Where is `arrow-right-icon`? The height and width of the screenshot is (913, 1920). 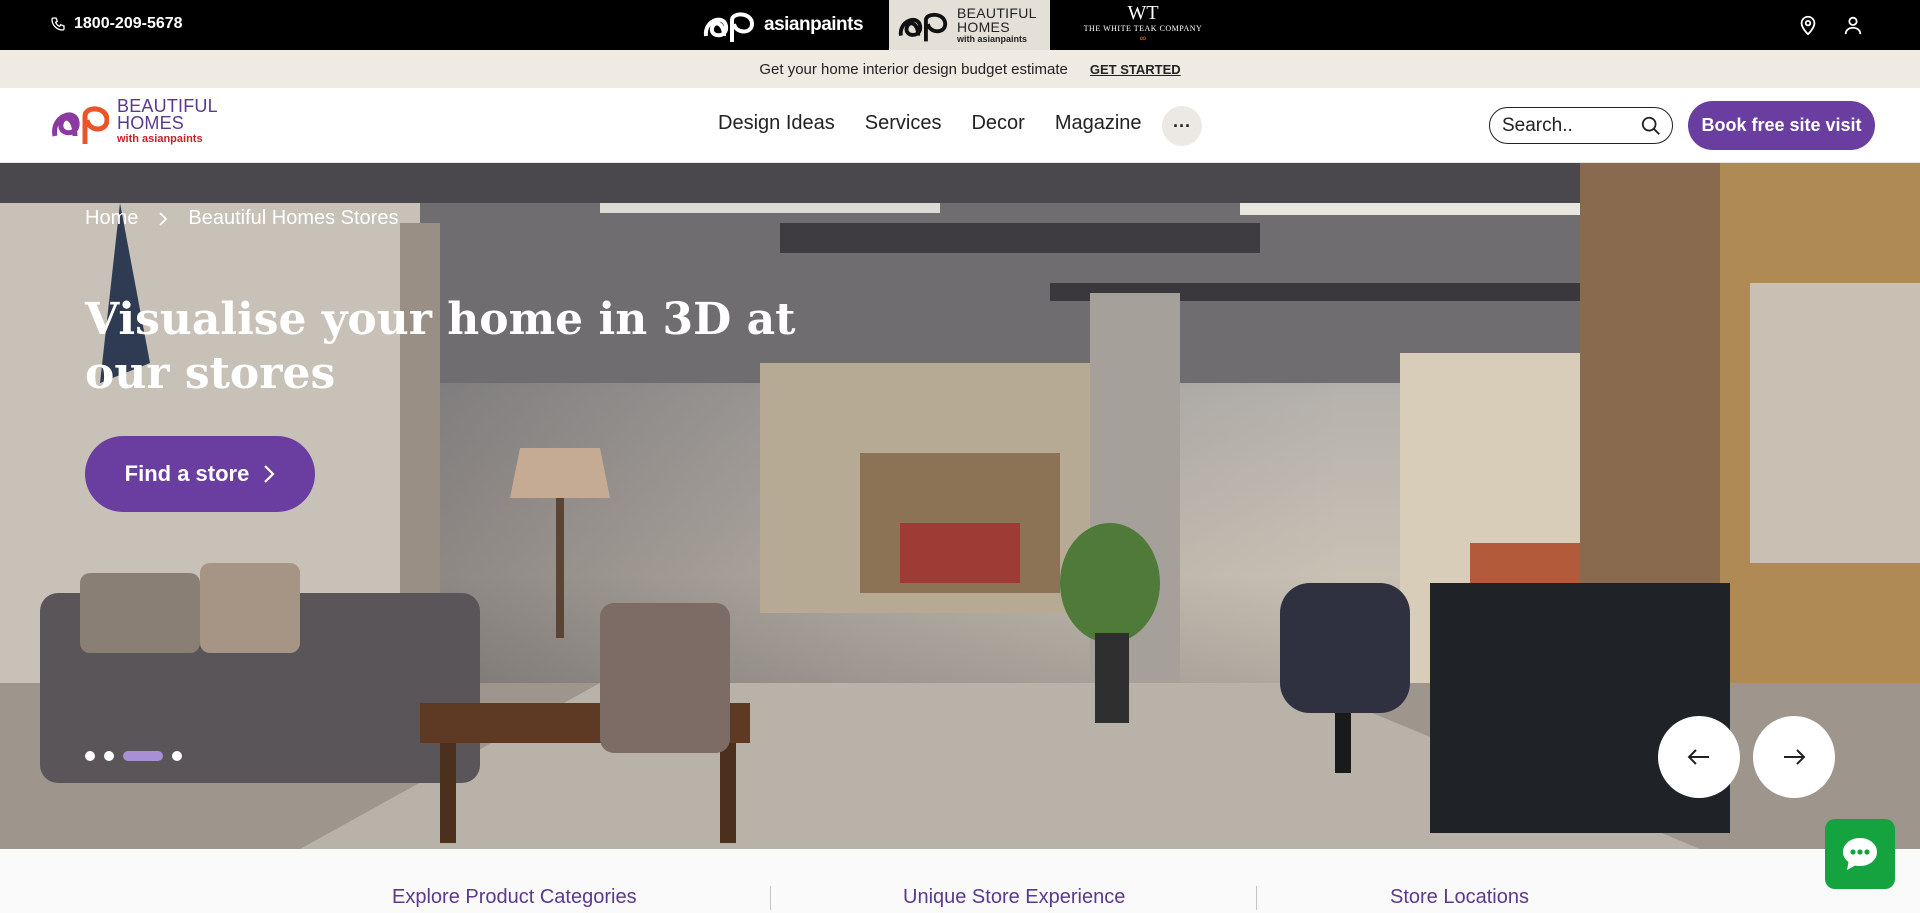
arrow-right-icon is located at coordinates (1795, 757).